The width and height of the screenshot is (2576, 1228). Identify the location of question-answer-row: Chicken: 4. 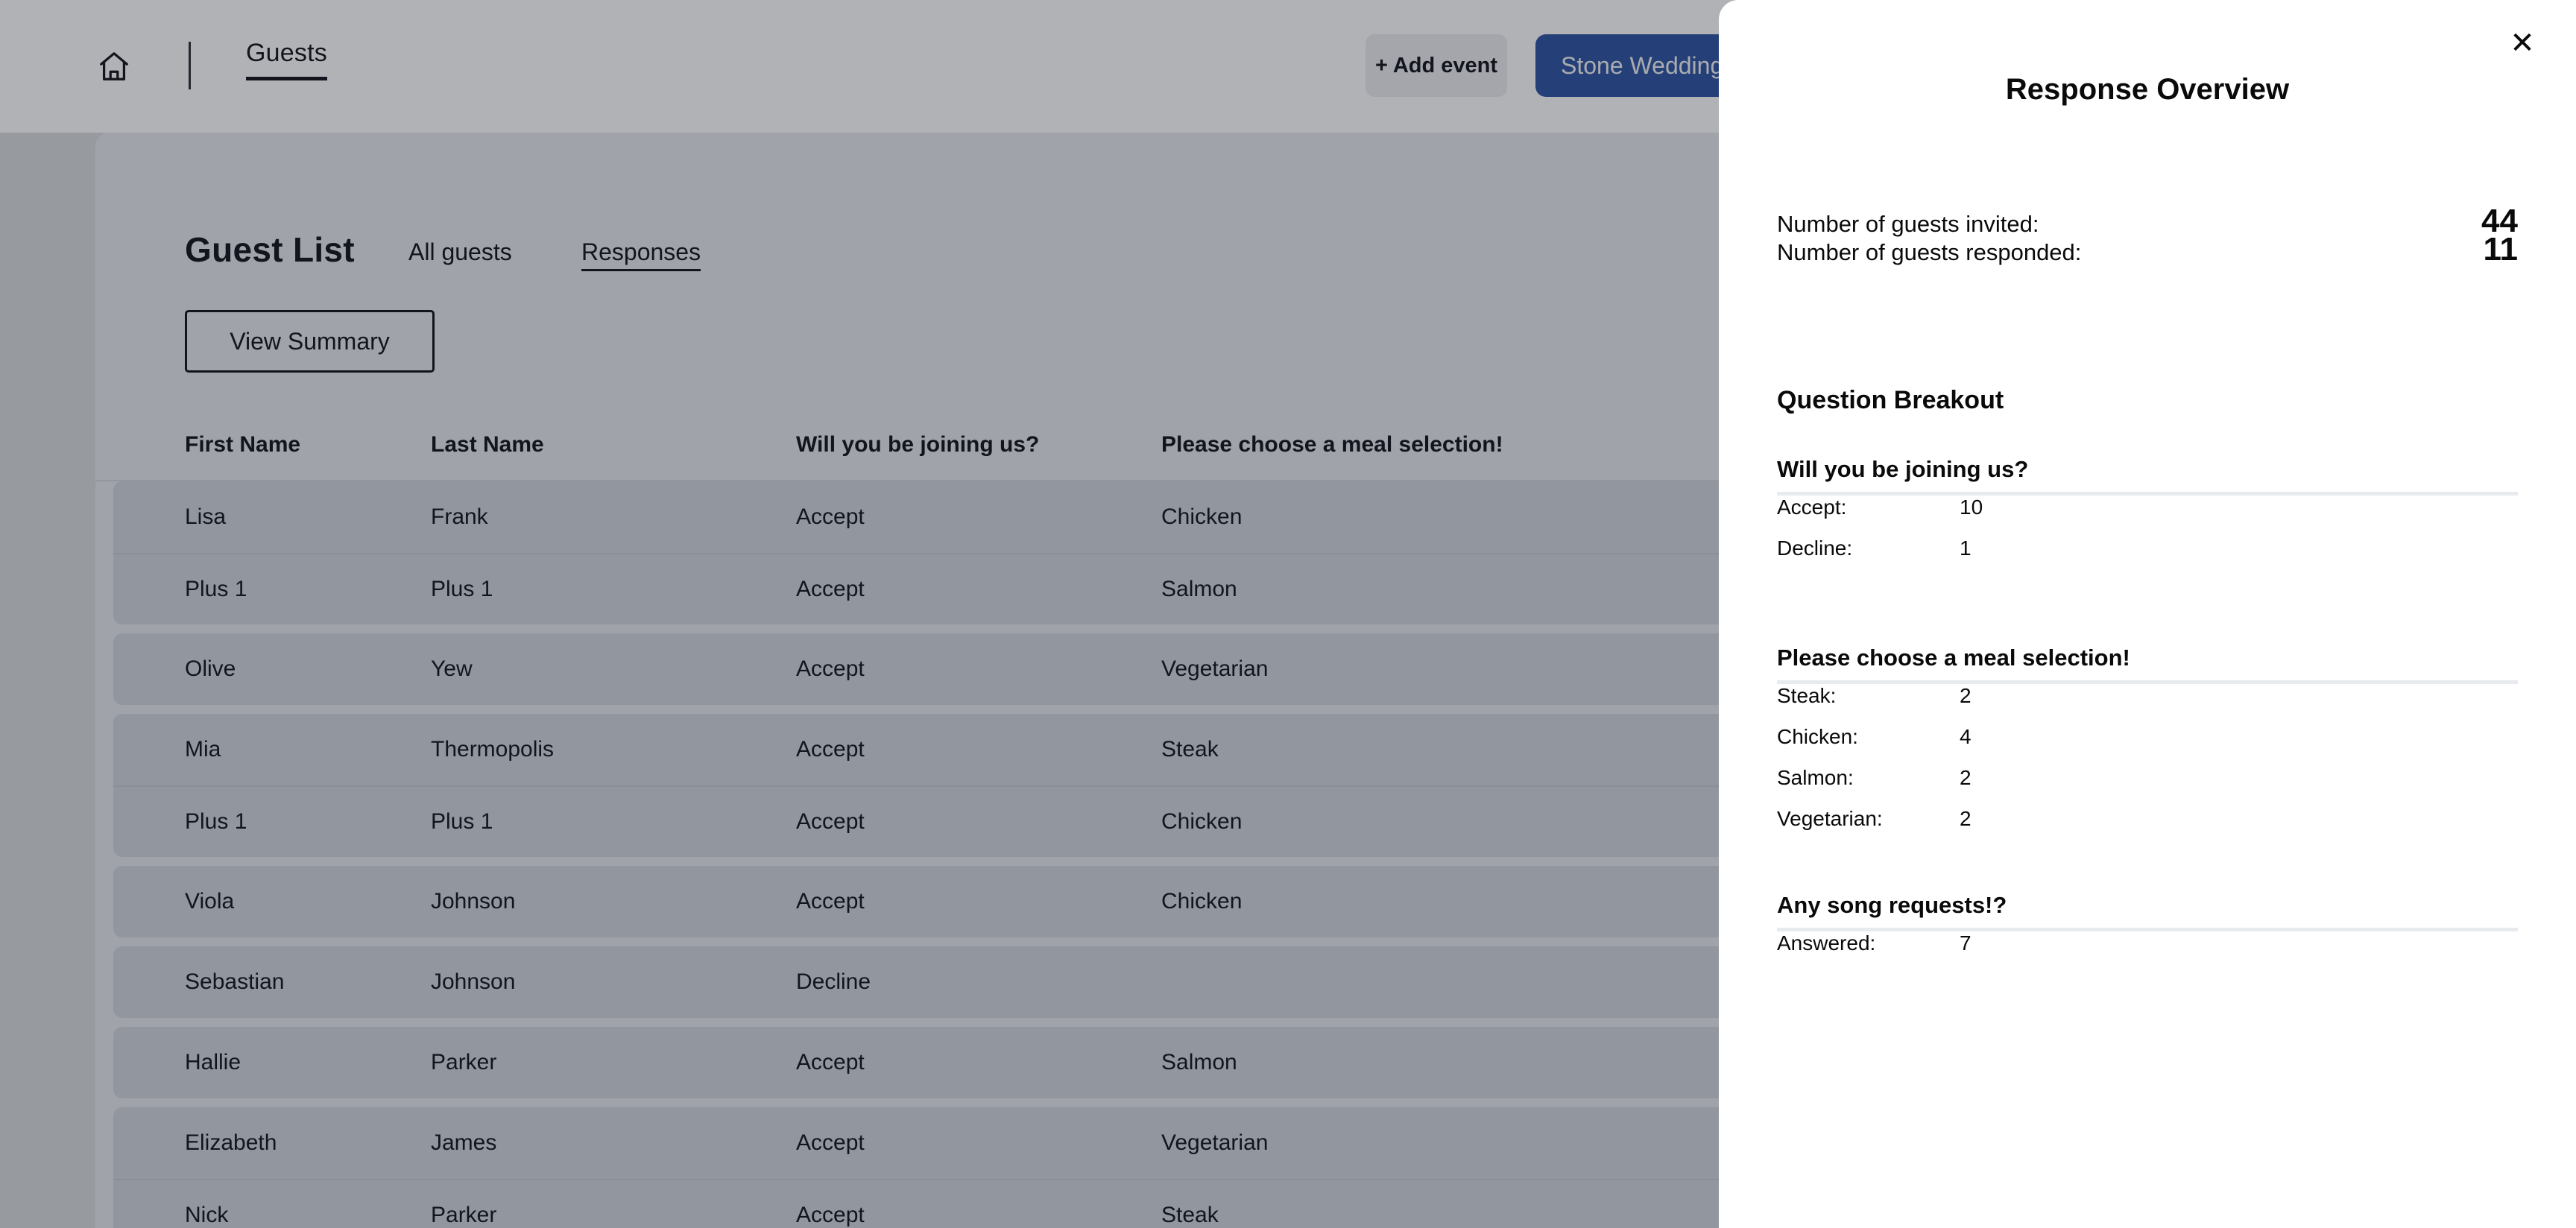
(2147, 745).